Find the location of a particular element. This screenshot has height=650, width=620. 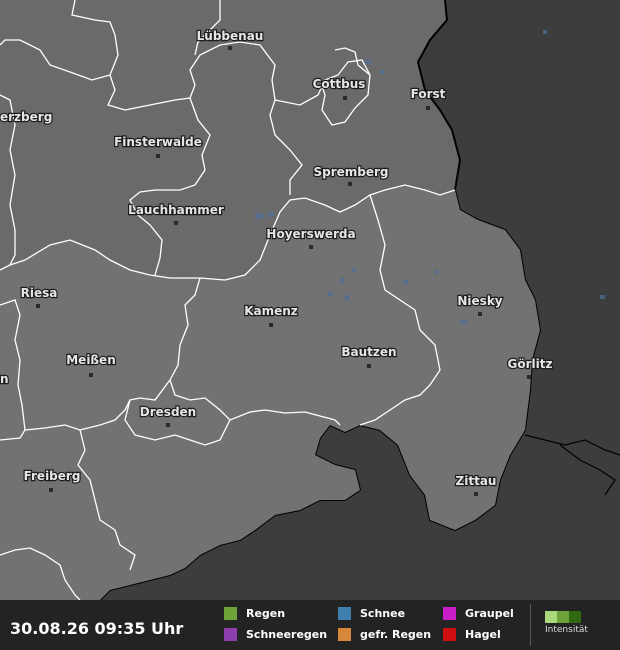

hagel-swatch is located at coordinates (449, 634).